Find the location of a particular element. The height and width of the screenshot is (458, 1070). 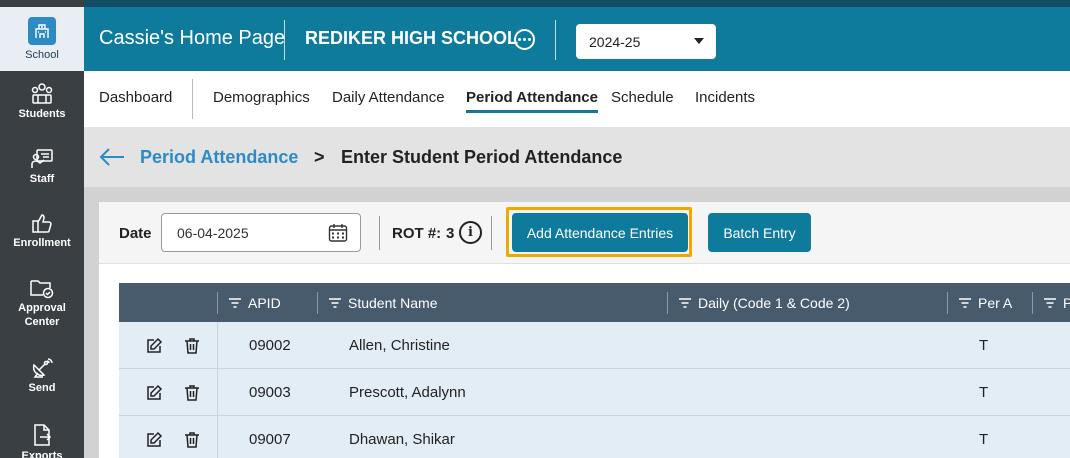

tab-daily-attendance: Daily Attendance is located at coordinates (388, 97).